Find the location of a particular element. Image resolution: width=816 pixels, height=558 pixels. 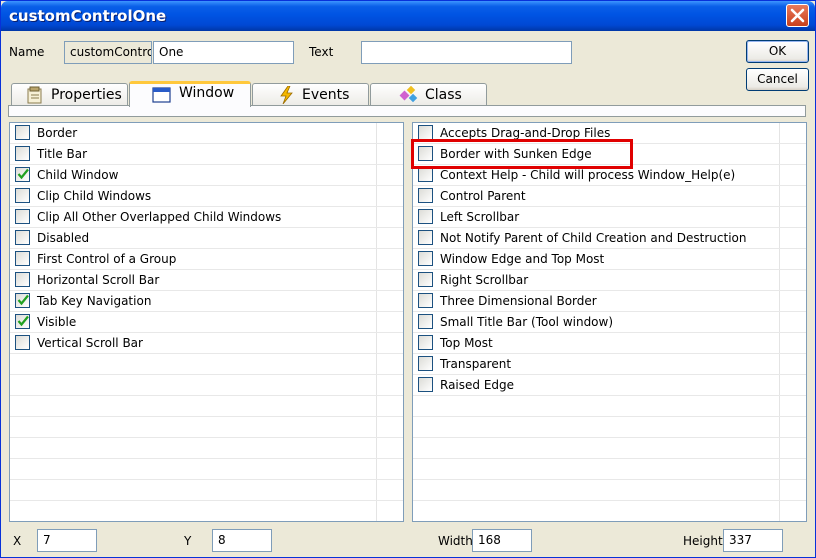

list-item: Horizontal Scroll Bar is located at coordinates (206, 280).